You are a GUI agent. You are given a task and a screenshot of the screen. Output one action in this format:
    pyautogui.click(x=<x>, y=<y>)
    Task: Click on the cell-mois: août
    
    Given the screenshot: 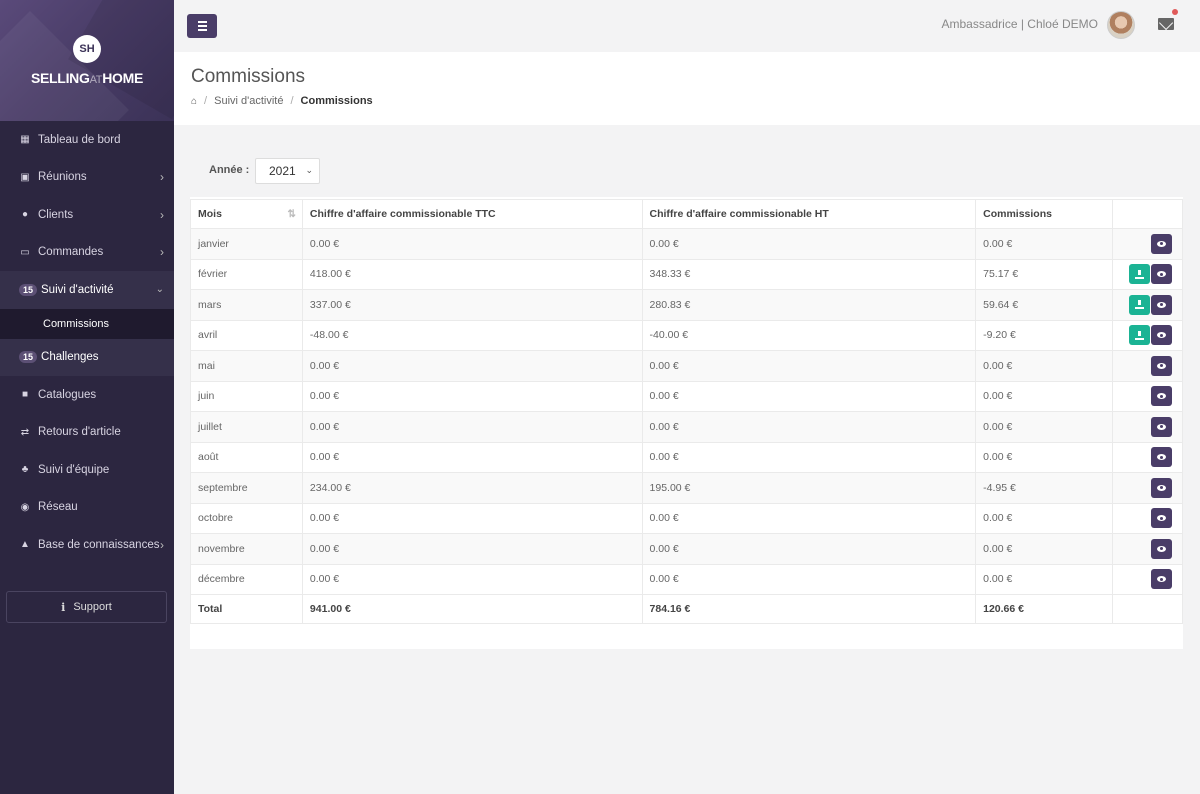 What is the action you would take?
    pyautogui.click(x=246, y=457)
    